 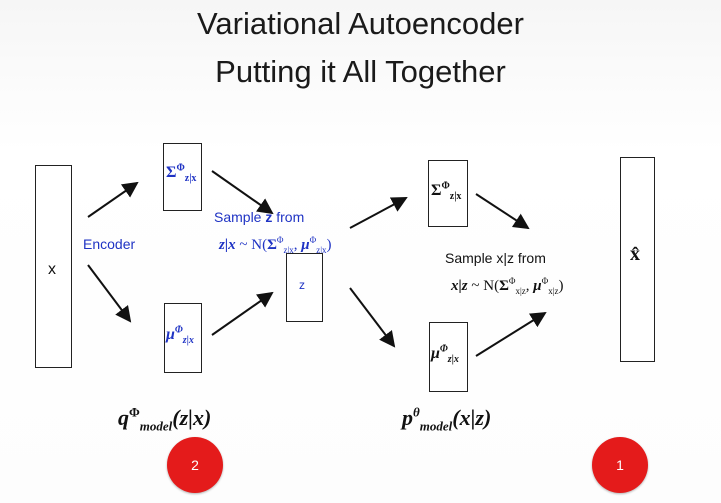 I want to click on arrow-mu-to-xhat, so click(x=511, y=334).